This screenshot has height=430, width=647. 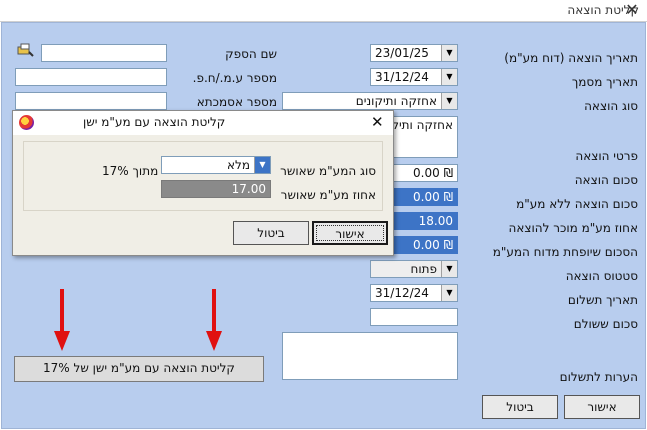 I want to click on paid-amount-label: סכום ששולם, so click(x=605, y=324).